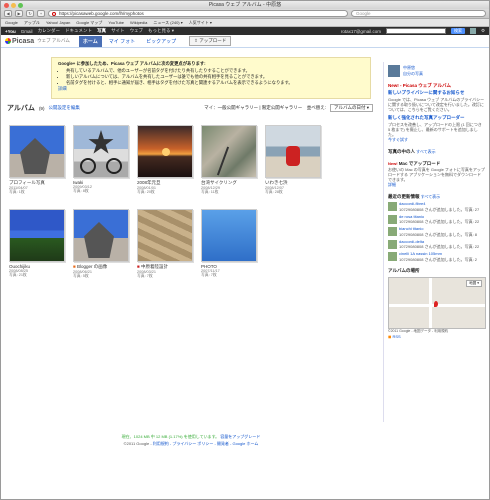 This screenshot has width=490, height=500. What do you see at coordinates (64, 108) in the screenshot?
I see `edit-visibility-link: 公開設定を編集` at bounding box center [64, 108].